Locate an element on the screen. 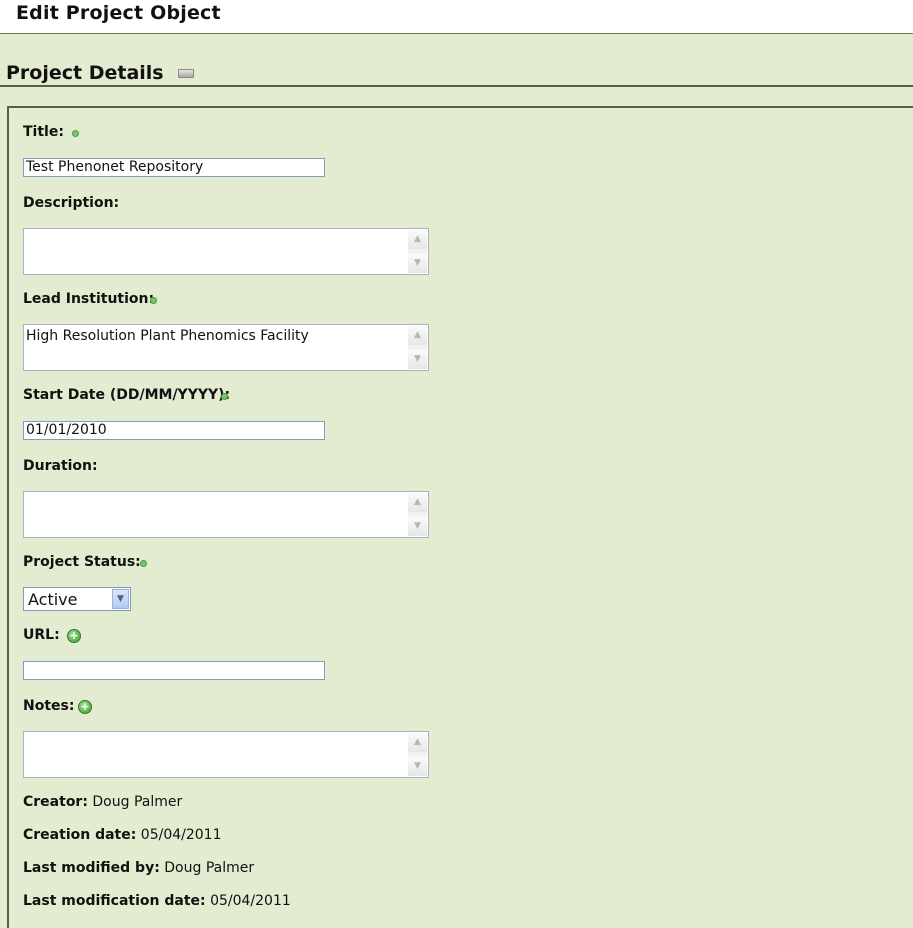  notes-scrollbar: ▲ ▼ is located at coordinates (417, 754).